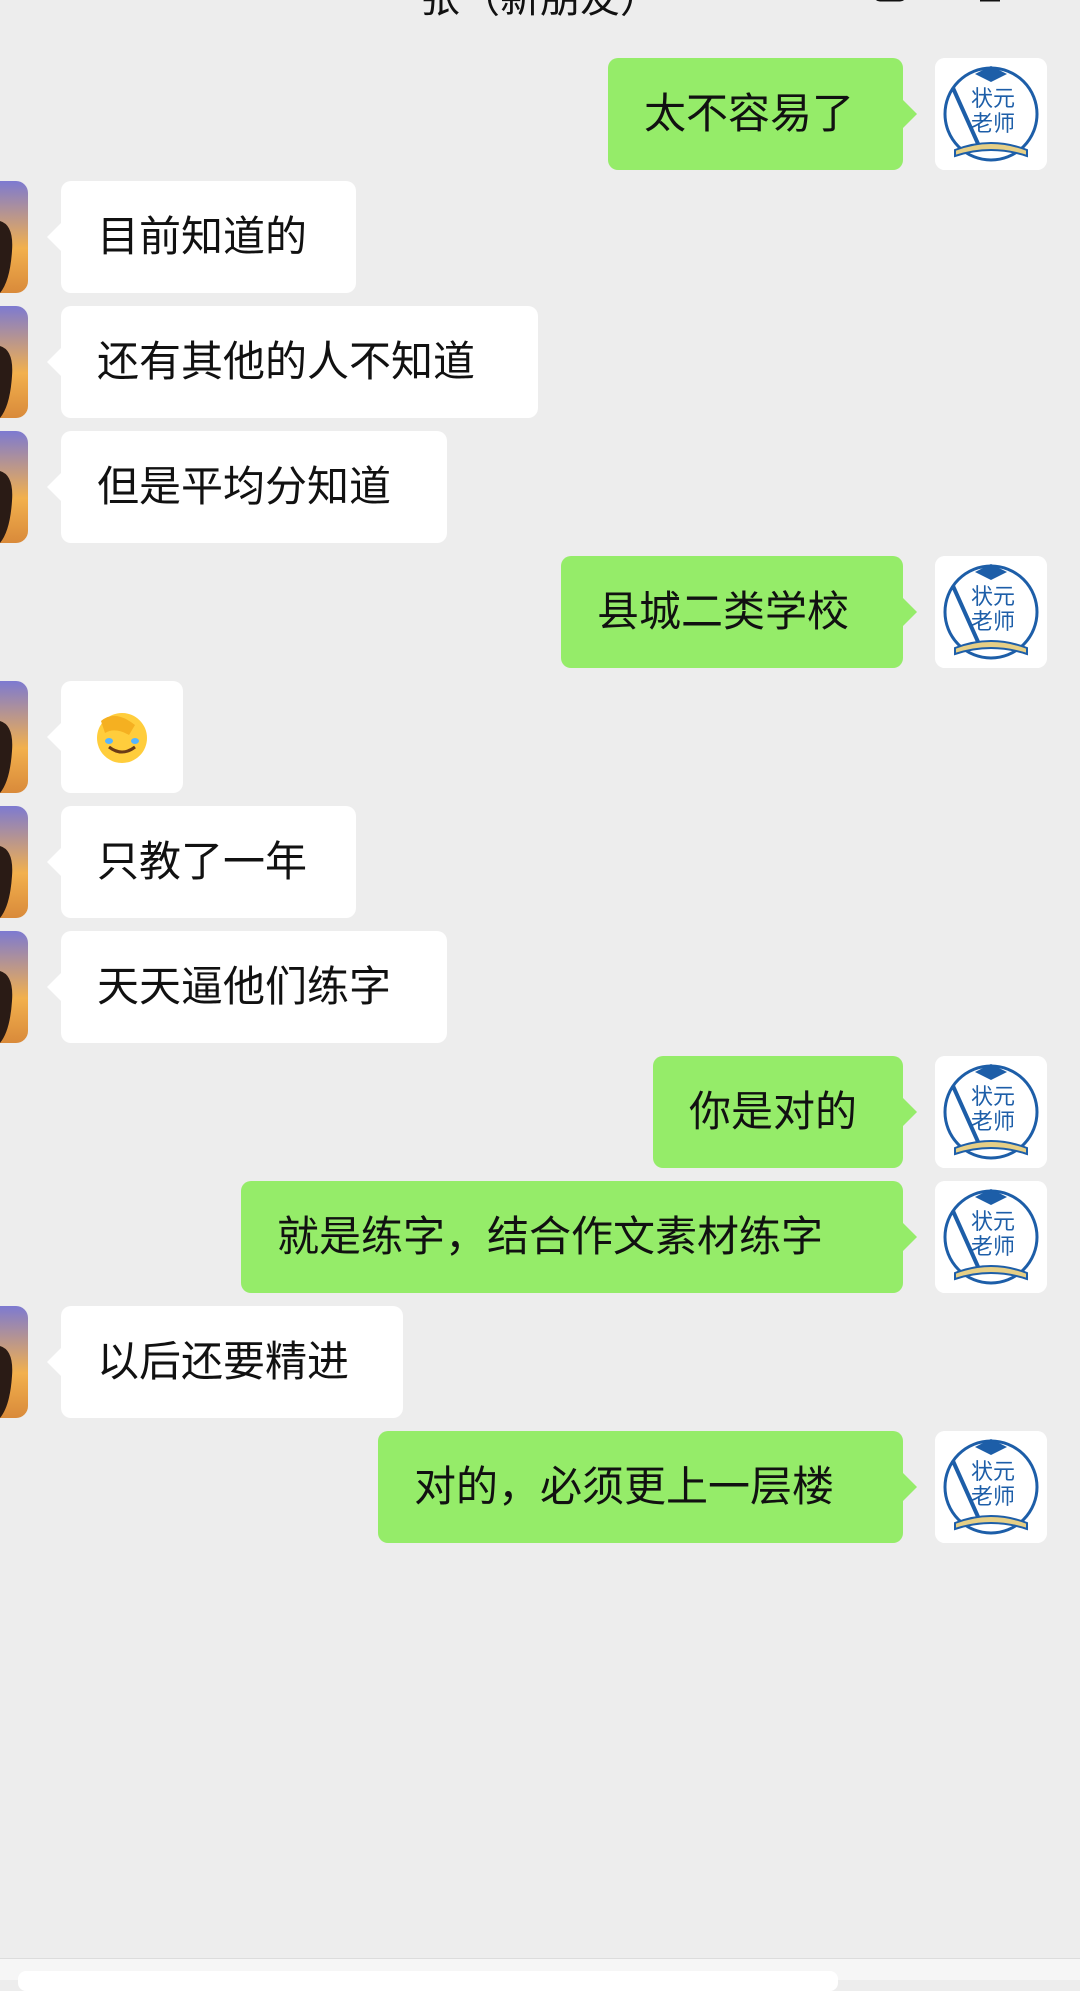 This screenshot has height=1991, width=1080. What do you see at coordinates (540, 862) in the screenshot?
I see `message-row: 只教了一年` at bounding box center [540, 862].